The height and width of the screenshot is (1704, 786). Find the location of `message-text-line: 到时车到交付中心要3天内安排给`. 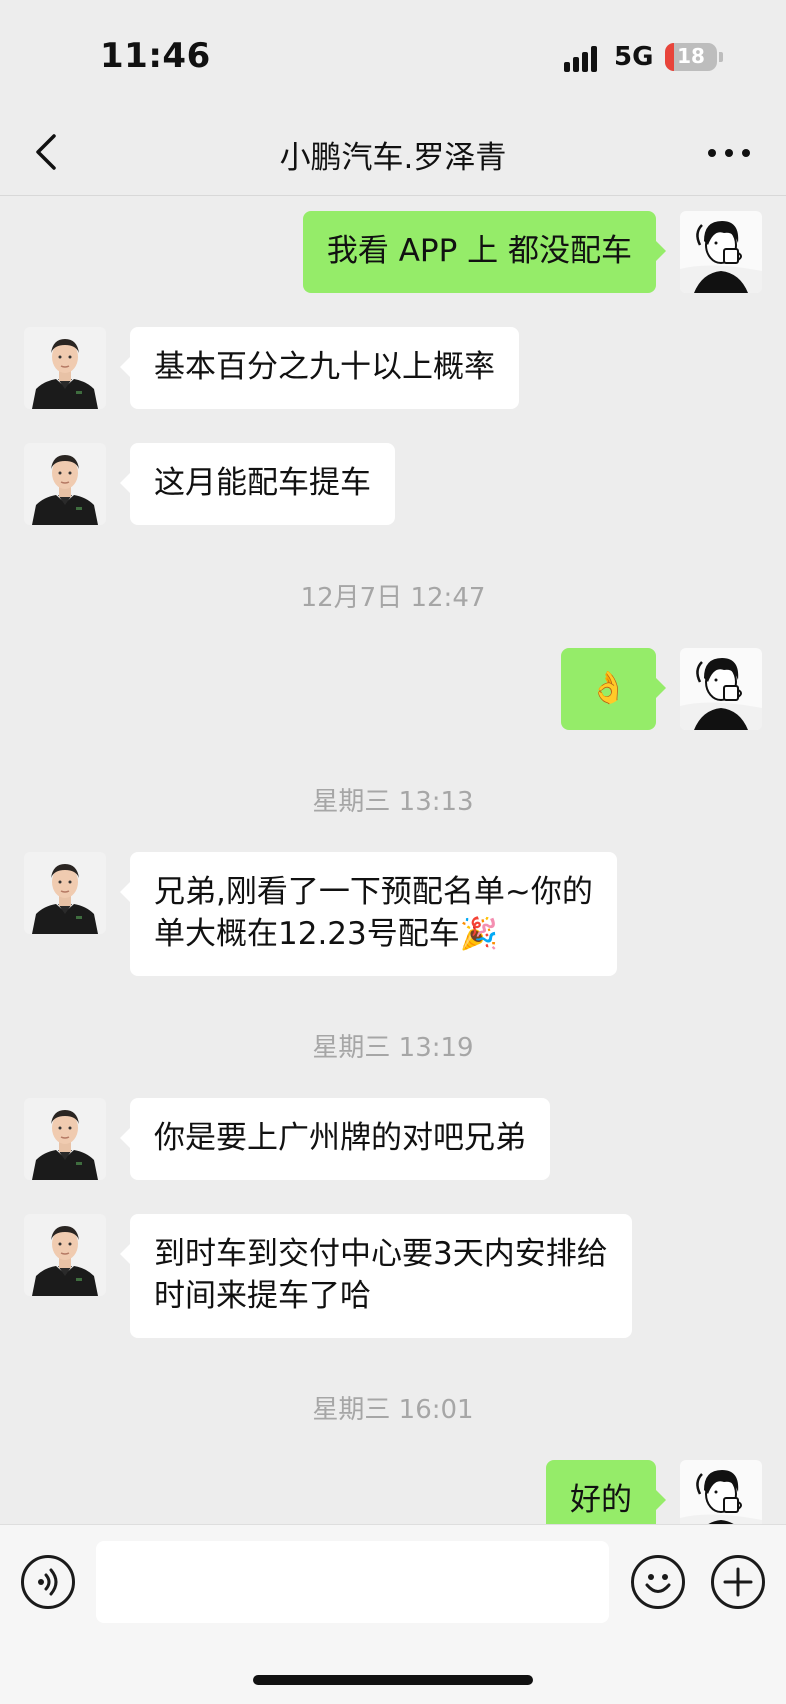

message-text-line: 到时车到交付中心要3天内安排给 is located at coordinates (381, 1254).